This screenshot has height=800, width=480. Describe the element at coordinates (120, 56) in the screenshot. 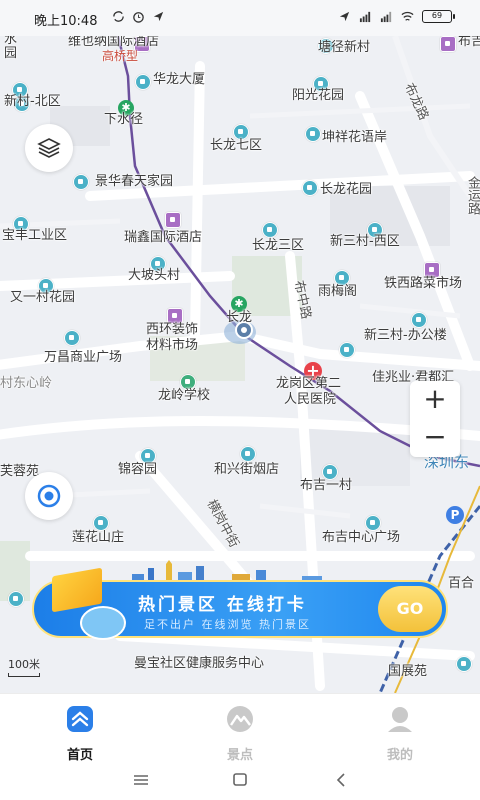

I see `map-label: 高桥型` at that location.